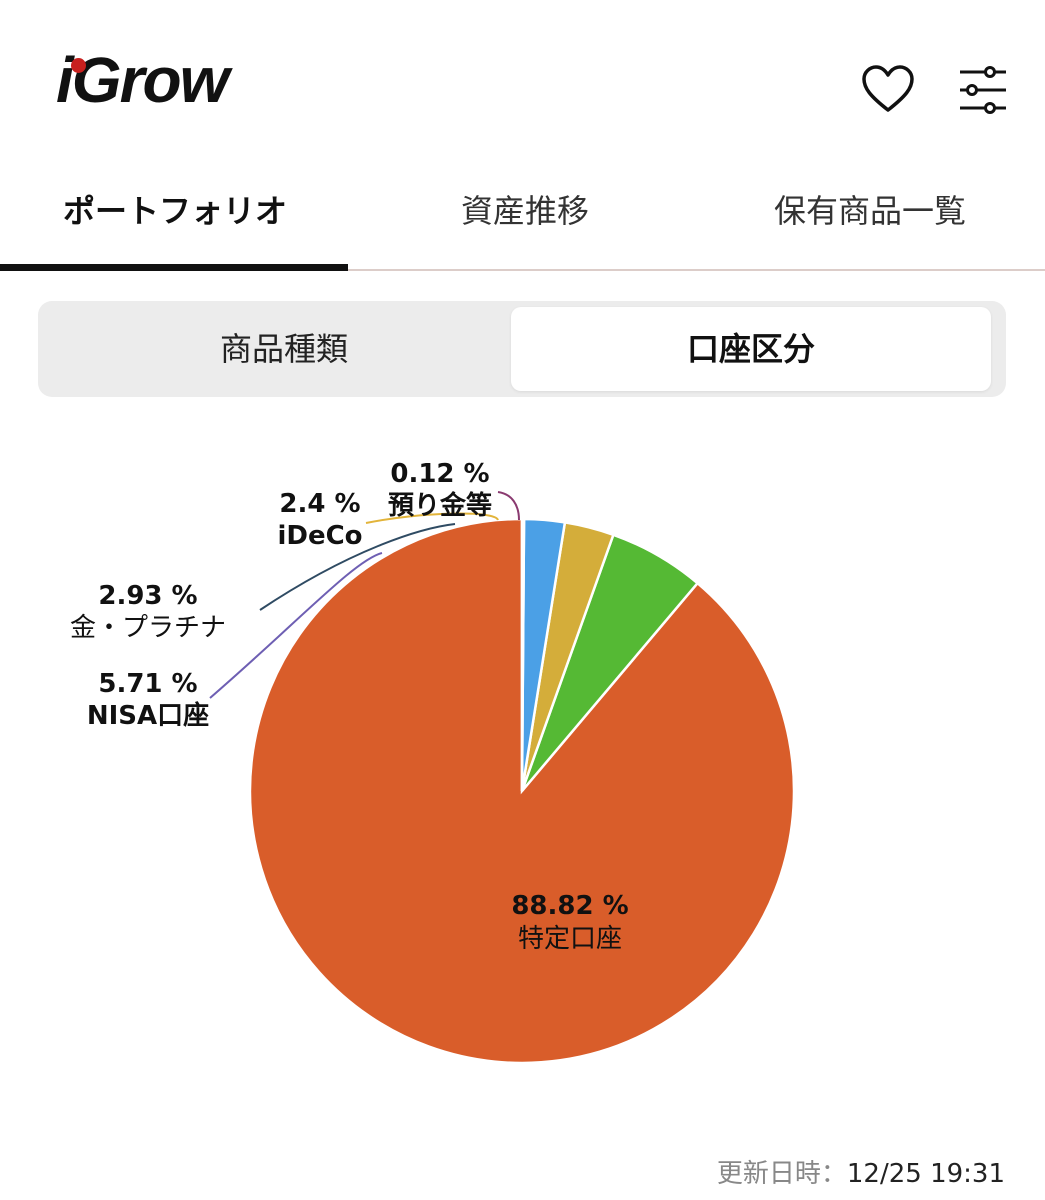 The width and height of the screenshot is (1045, 1200). What do you see at coordinates (148, 715) in the screenshot?
I see `slice-name-label: NISA口座` at bounding box center [148, 715].